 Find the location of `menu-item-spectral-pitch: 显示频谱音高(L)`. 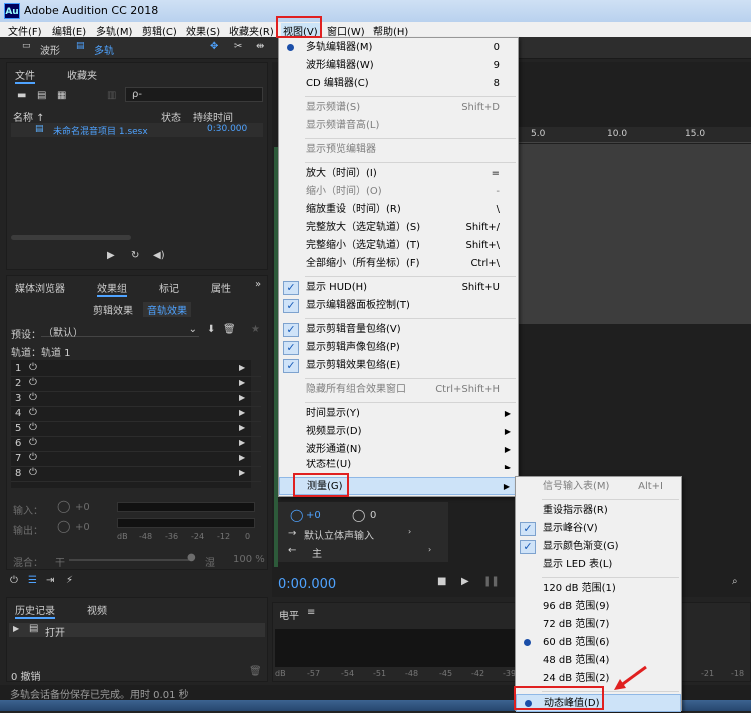

menu-item-spectral-pitch: 显示频谱音高(L) is located at coordinates (398, 126).